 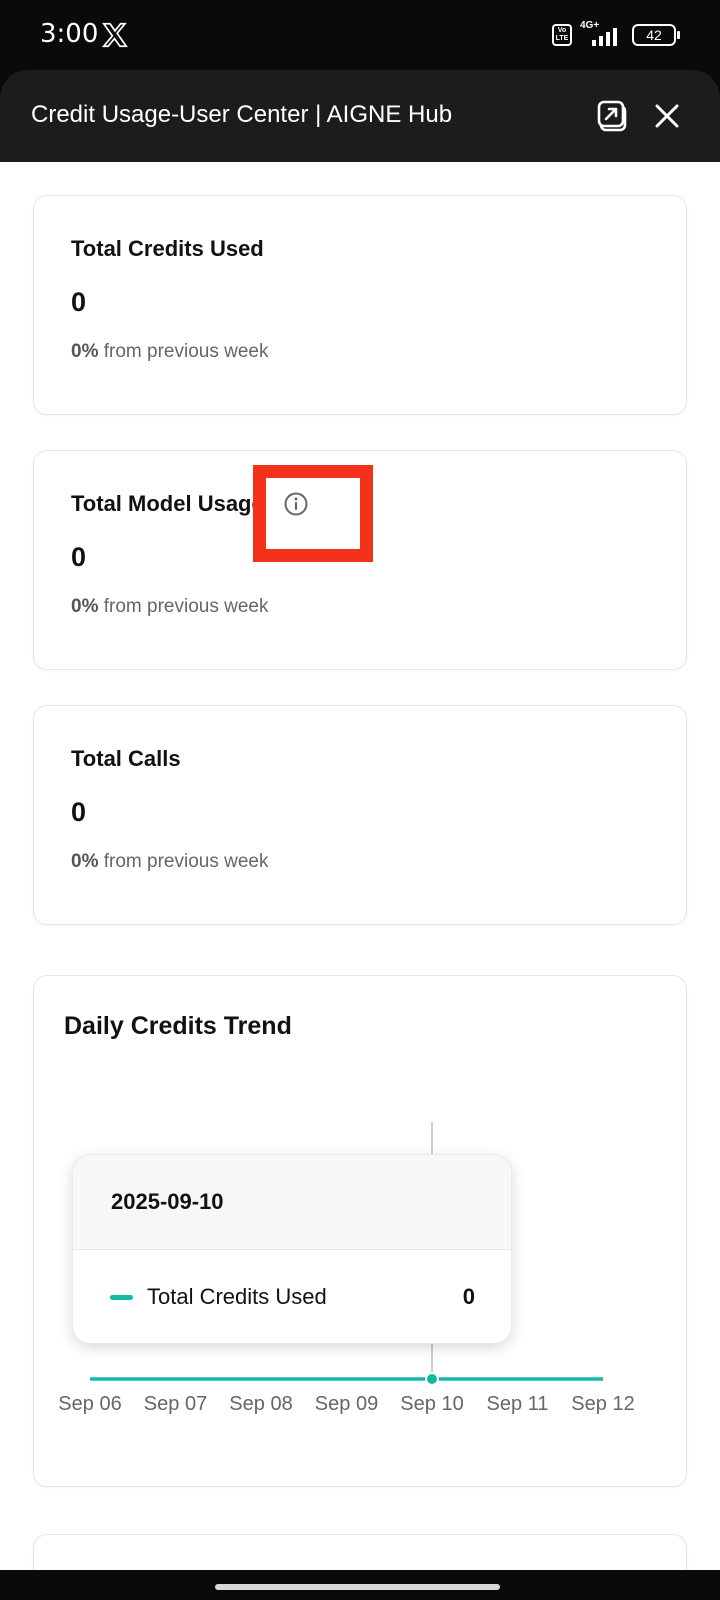 I want to click on battery-icon: 42, so click(x=656, y=35).